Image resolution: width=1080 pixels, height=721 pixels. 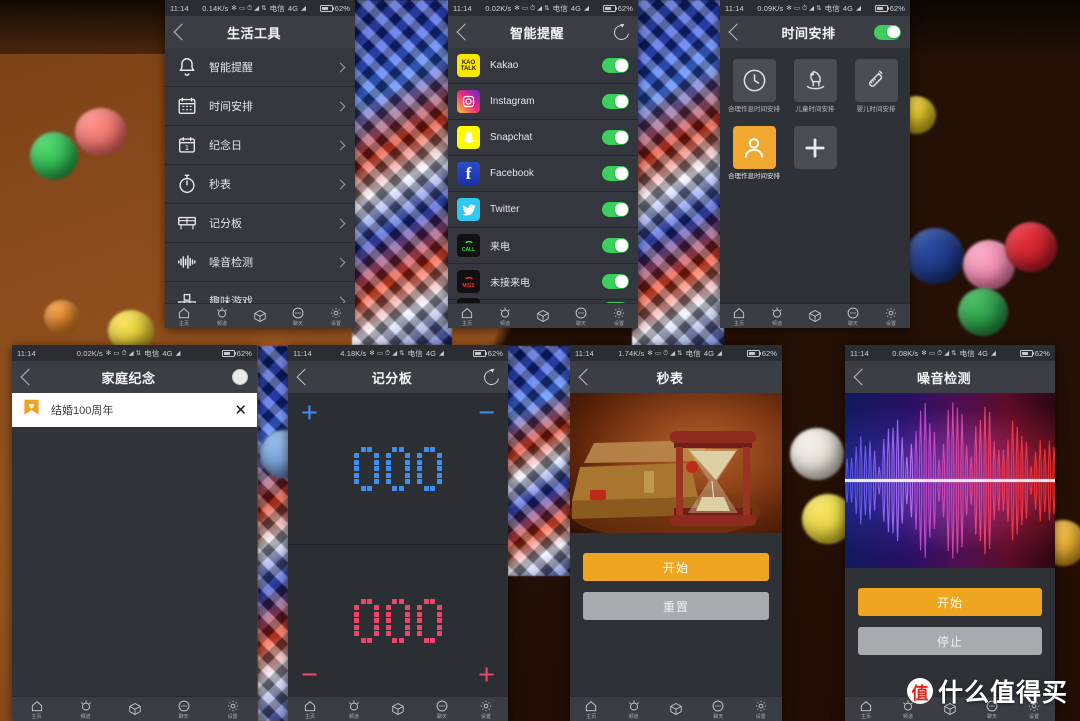 What do you see at coordinates (693, 353) in the screenshot?
I see `status-carrier: 电信` at bounding box center [693, 353].